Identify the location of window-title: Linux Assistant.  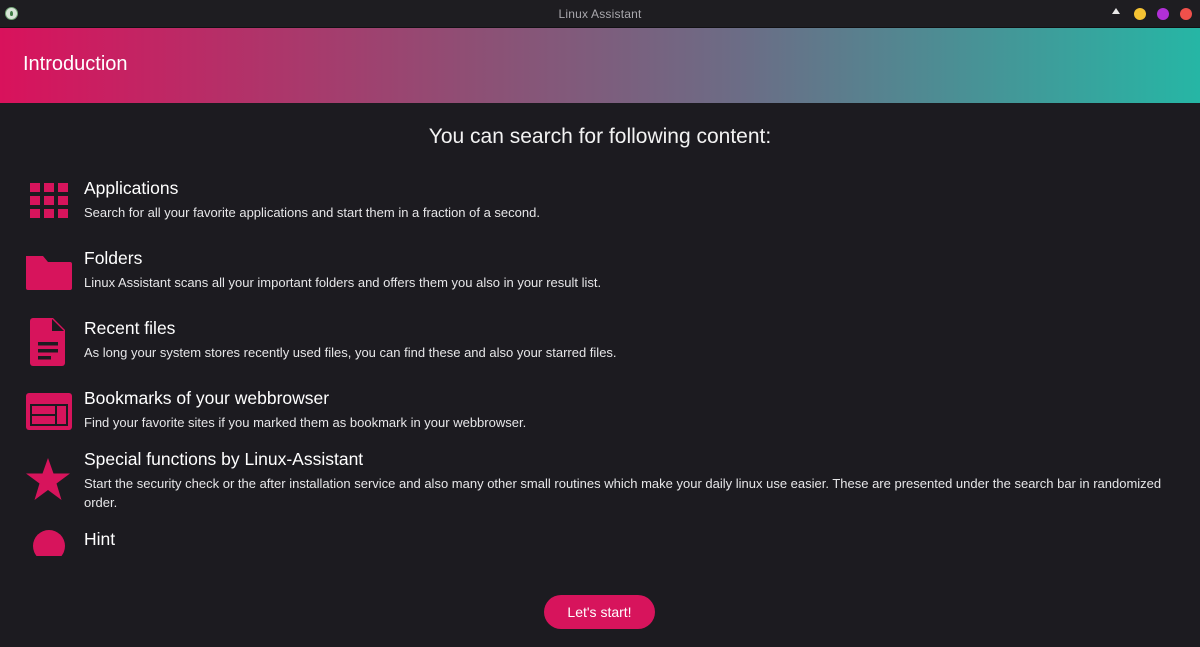
(600, 14).